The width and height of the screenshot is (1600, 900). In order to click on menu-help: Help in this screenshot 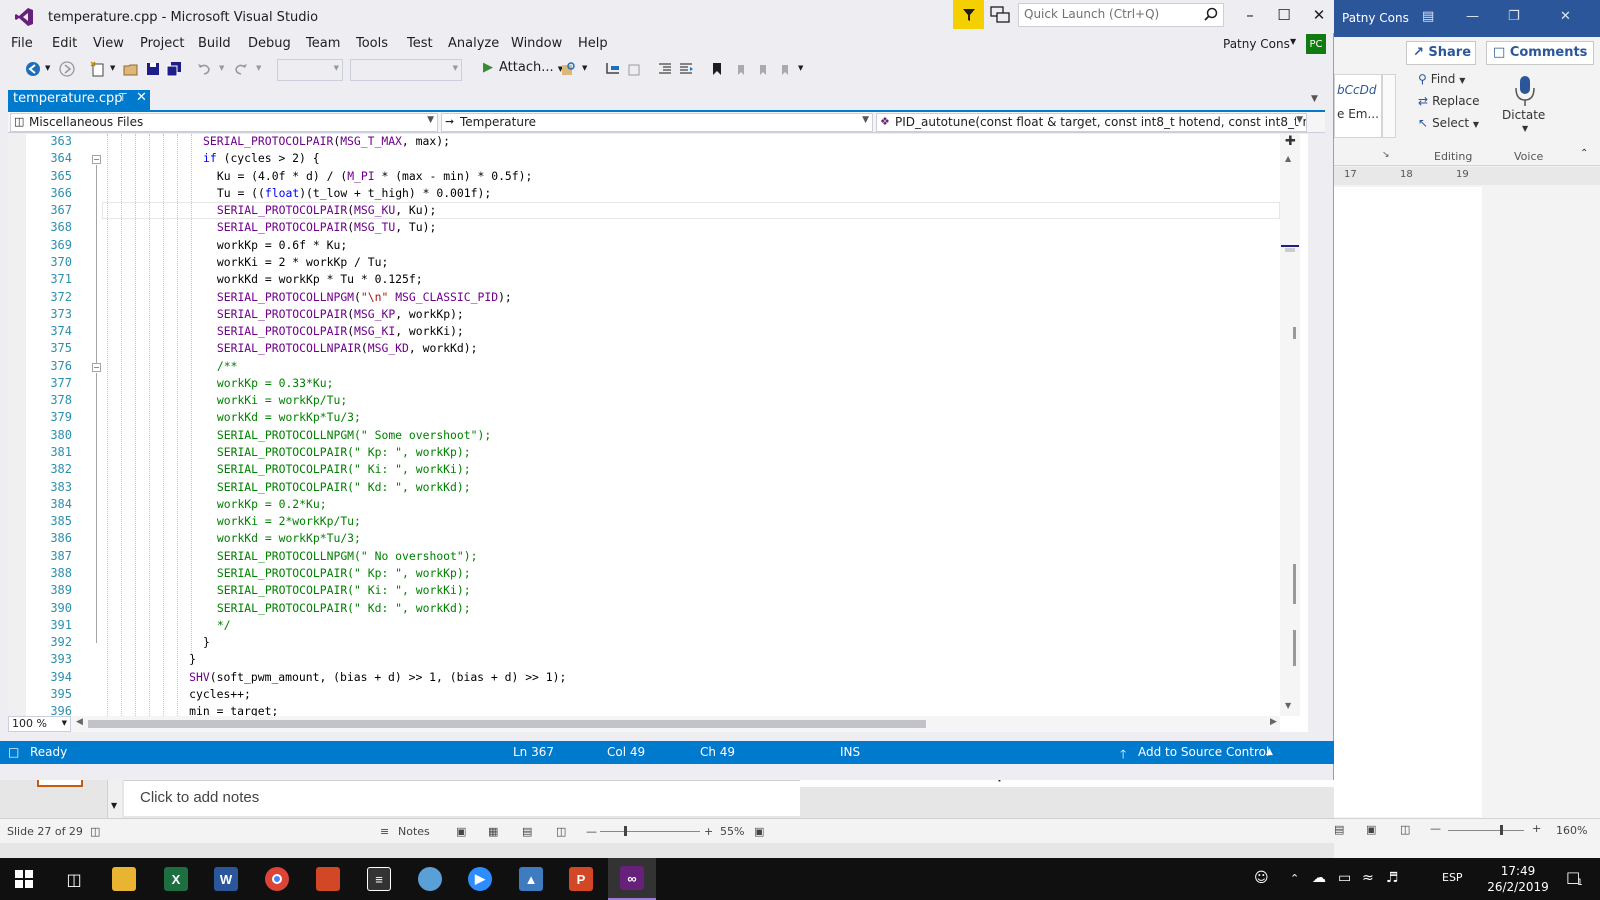, I will do `click(593, 43)`.